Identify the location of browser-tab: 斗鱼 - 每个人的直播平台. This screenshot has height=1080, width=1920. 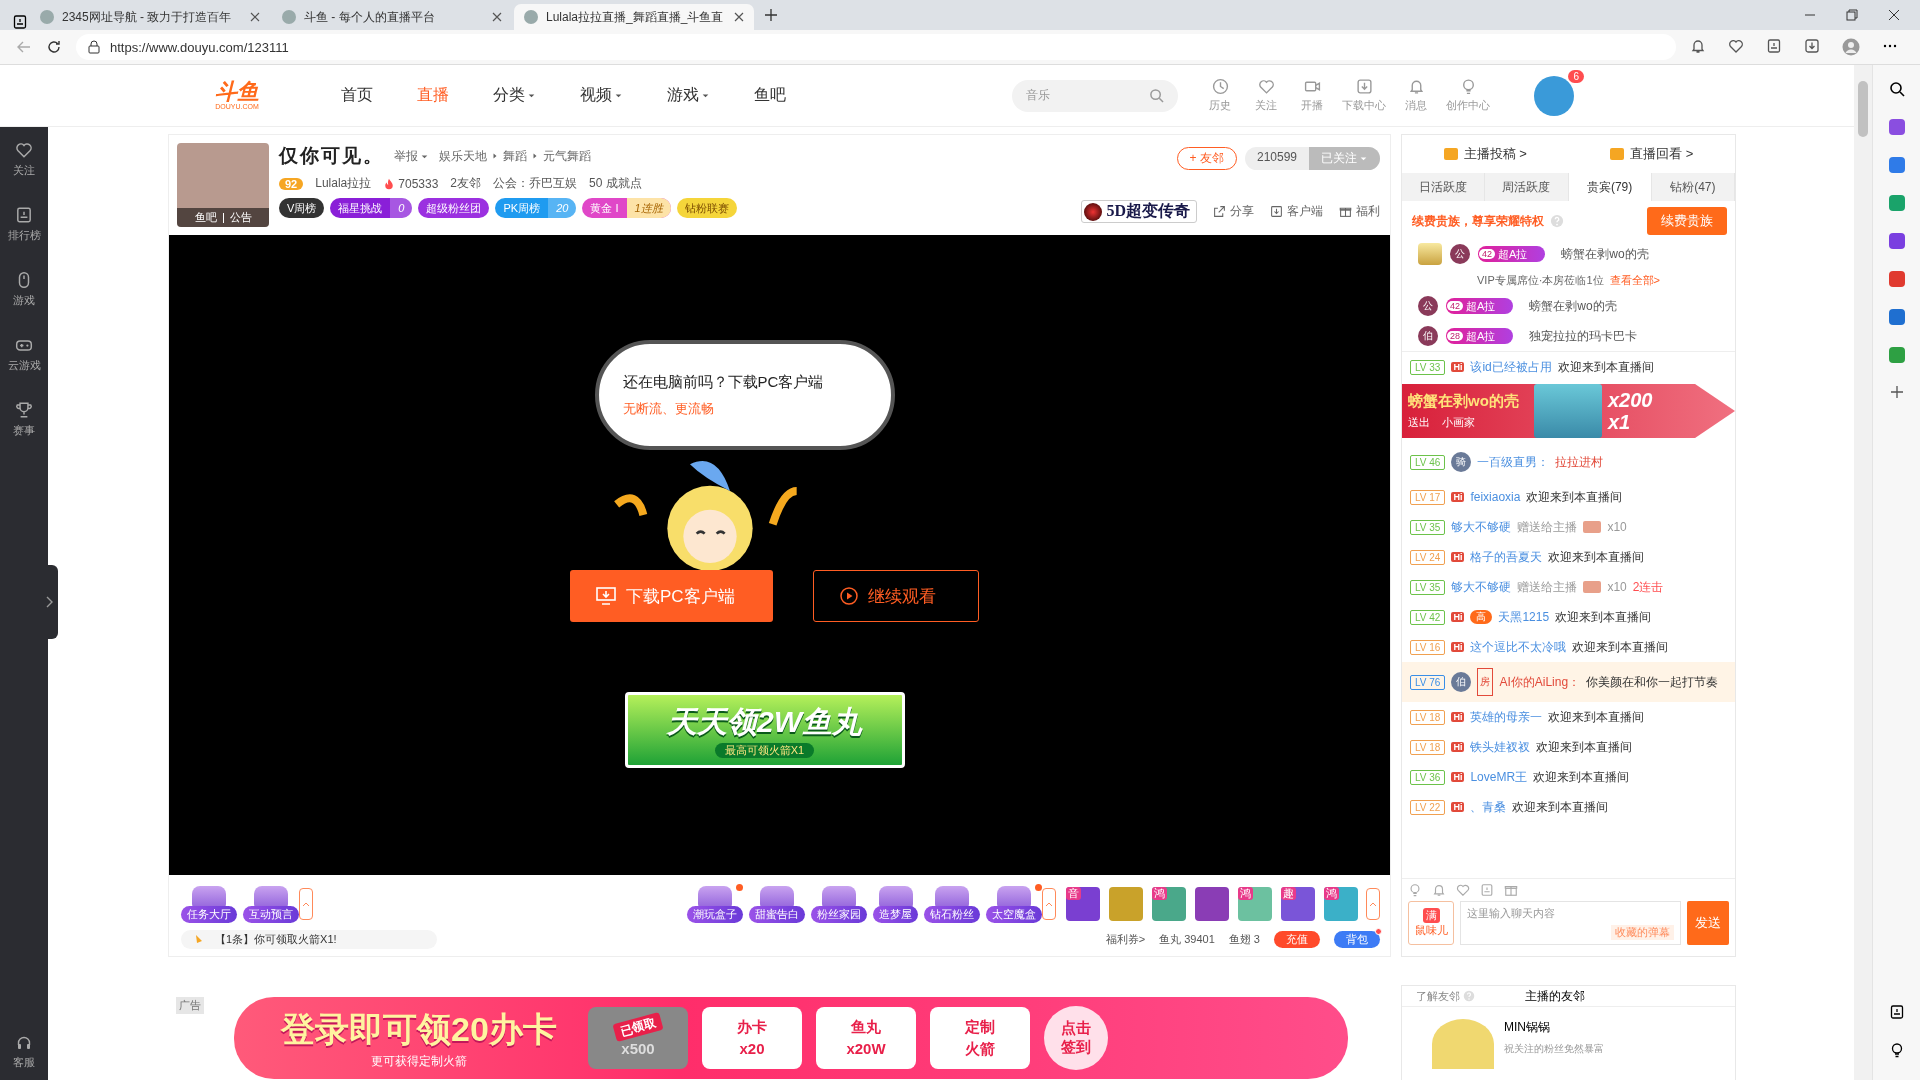
(392, 17).